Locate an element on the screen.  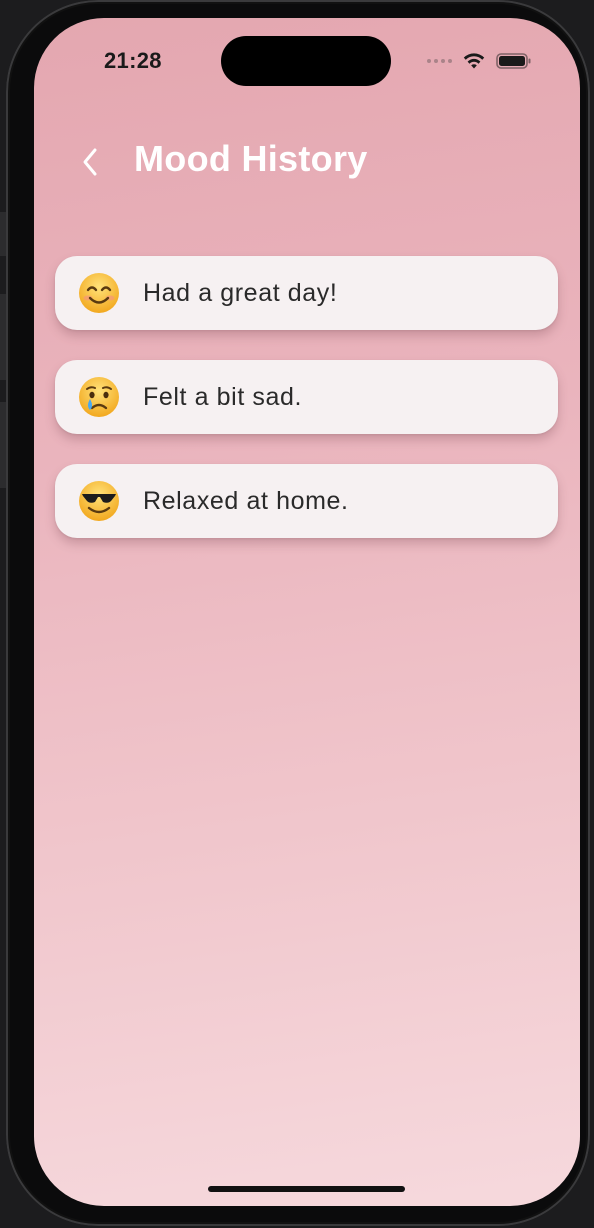
home-indicator is located at coordinates (306, 1189).